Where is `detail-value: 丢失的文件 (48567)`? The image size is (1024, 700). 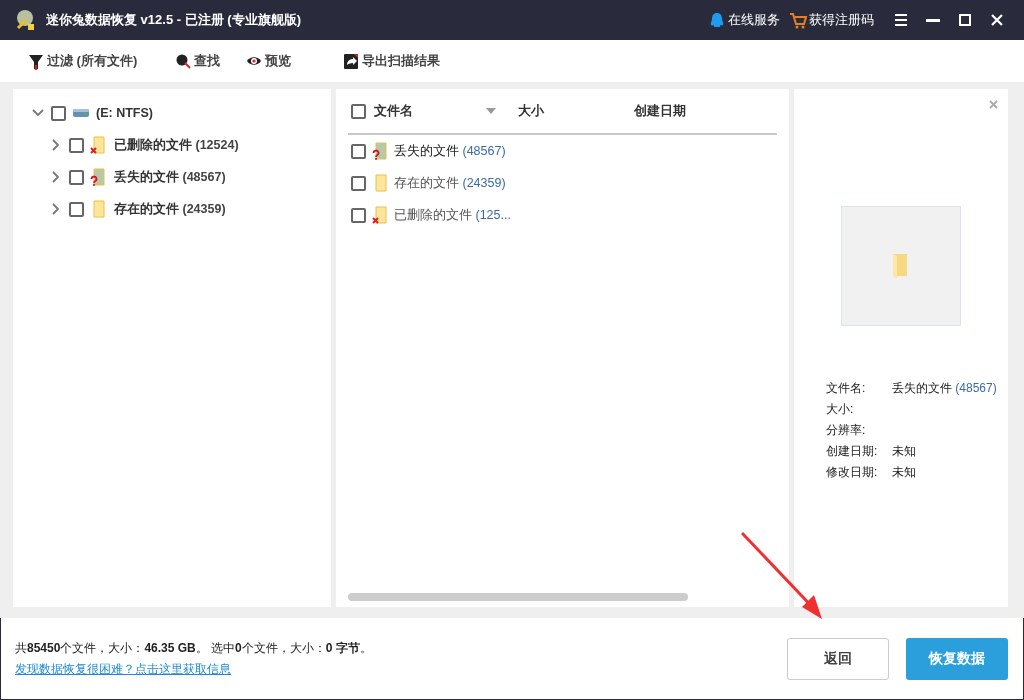 detail-value: 丢失的文件 (48567) is located at coordinates (945, 388).